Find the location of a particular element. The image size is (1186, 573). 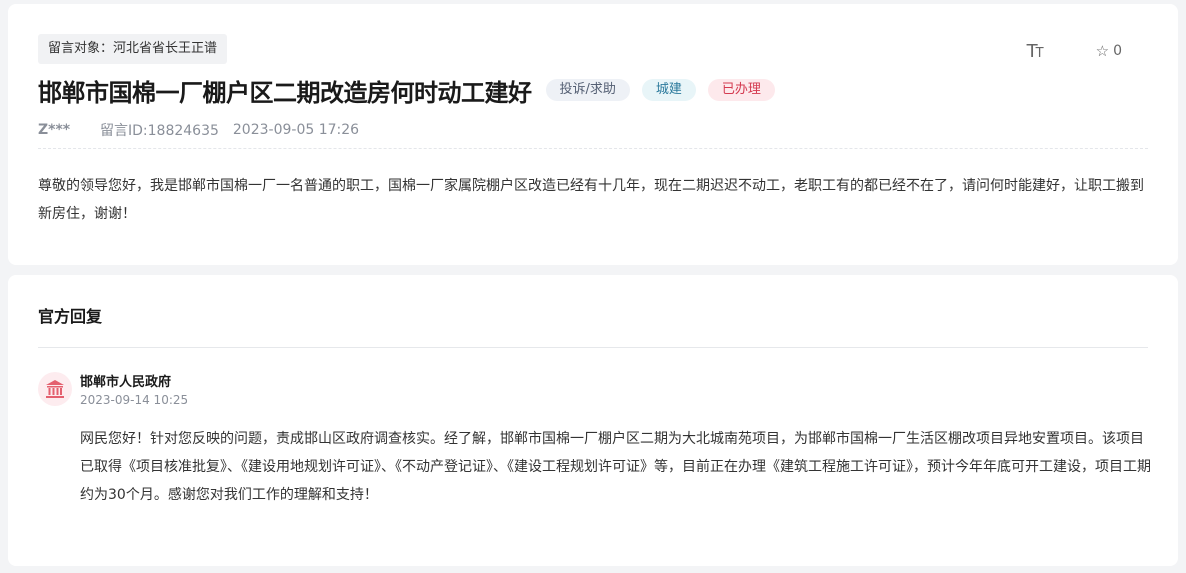

reply-datetime: 2023-09-14 10:25 is located at coordinates (134, 400).